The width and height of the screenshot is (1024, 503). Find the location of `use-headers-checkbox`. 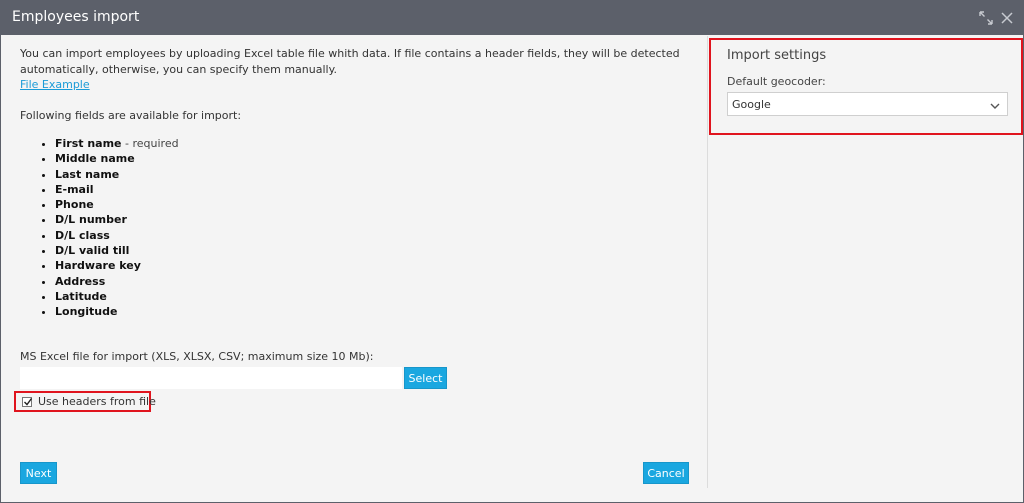

use-headers-checkbox is located at coordinates (27, 402).